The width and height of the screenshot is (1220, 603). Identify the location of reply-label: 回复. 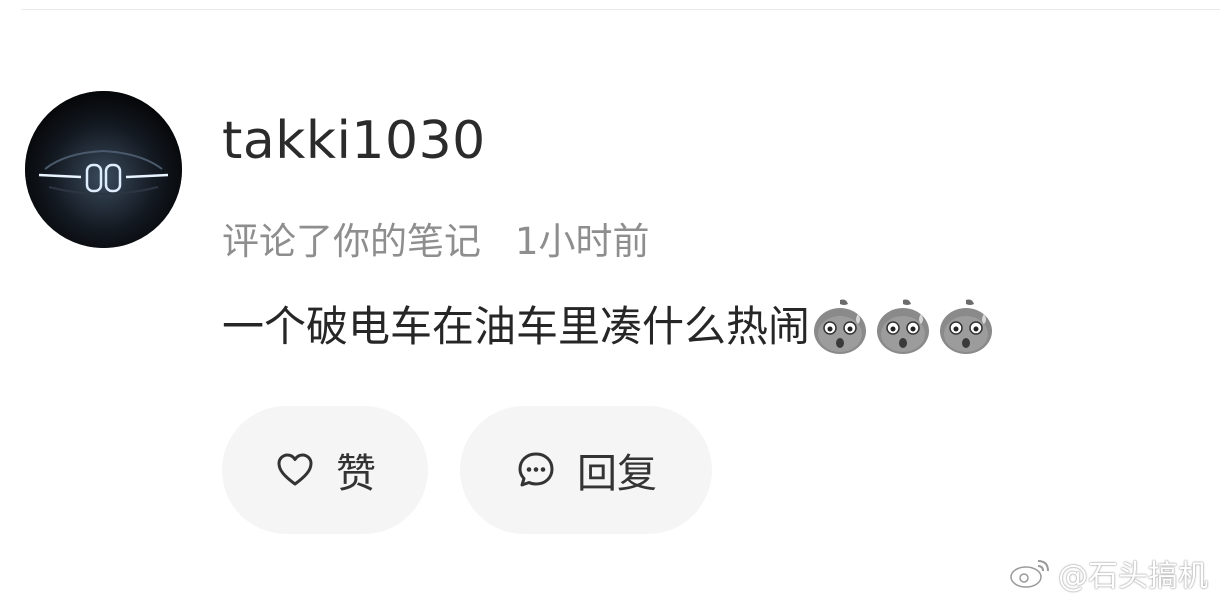
(617, 474).